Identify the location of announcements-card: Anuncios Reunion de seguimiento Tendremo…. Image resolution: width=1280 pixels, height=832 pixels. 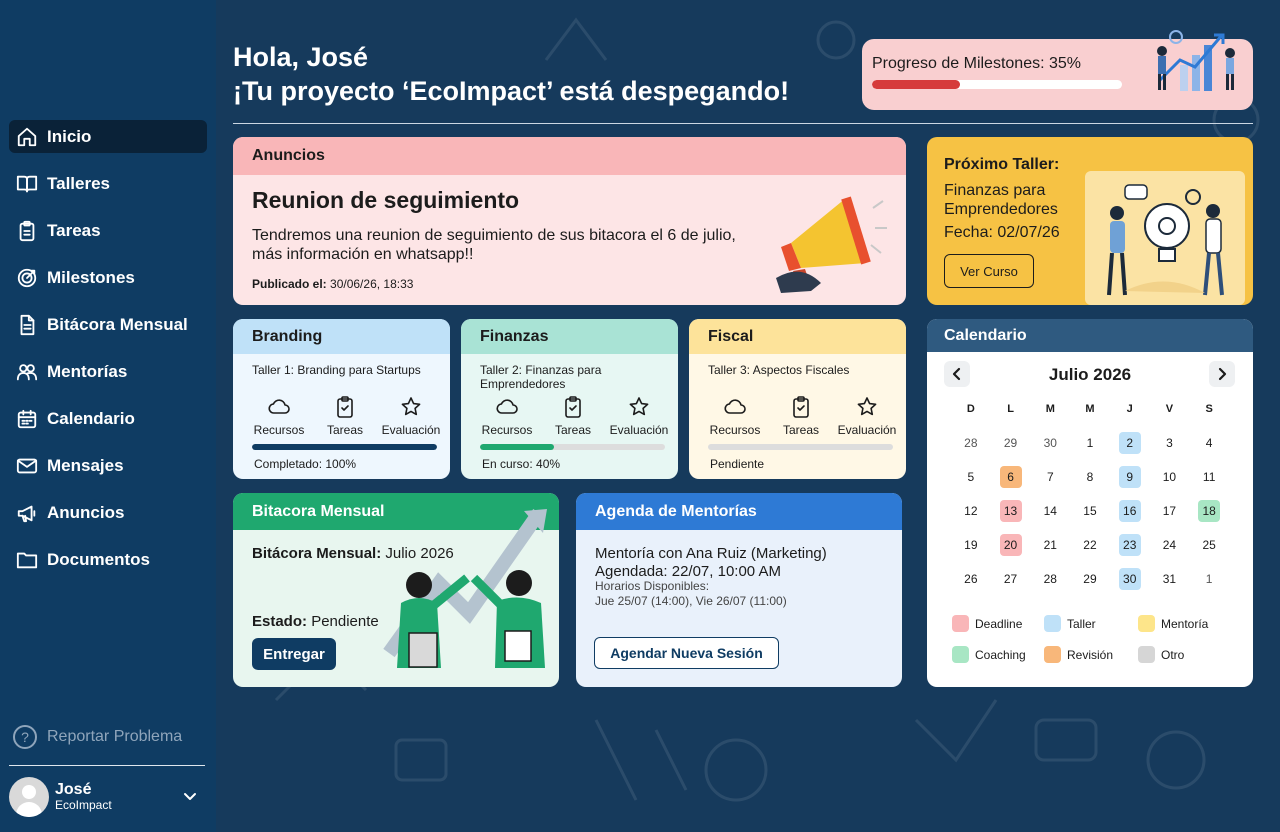
(569, 221).